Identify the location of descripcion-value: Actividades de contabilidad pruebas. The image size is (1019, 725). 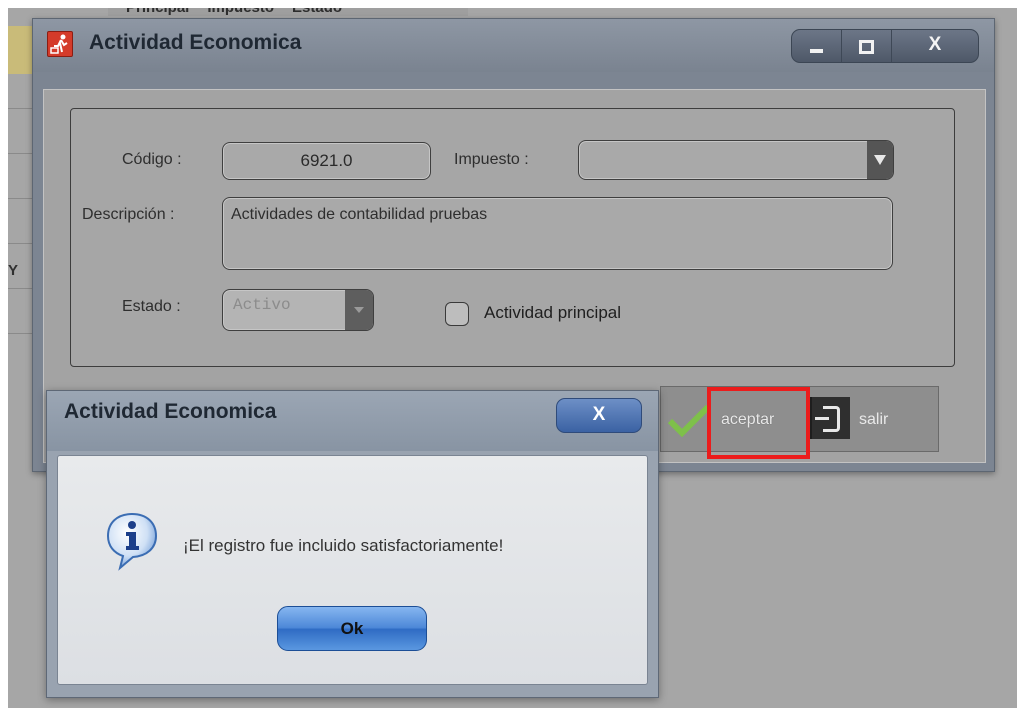
(359, 214).